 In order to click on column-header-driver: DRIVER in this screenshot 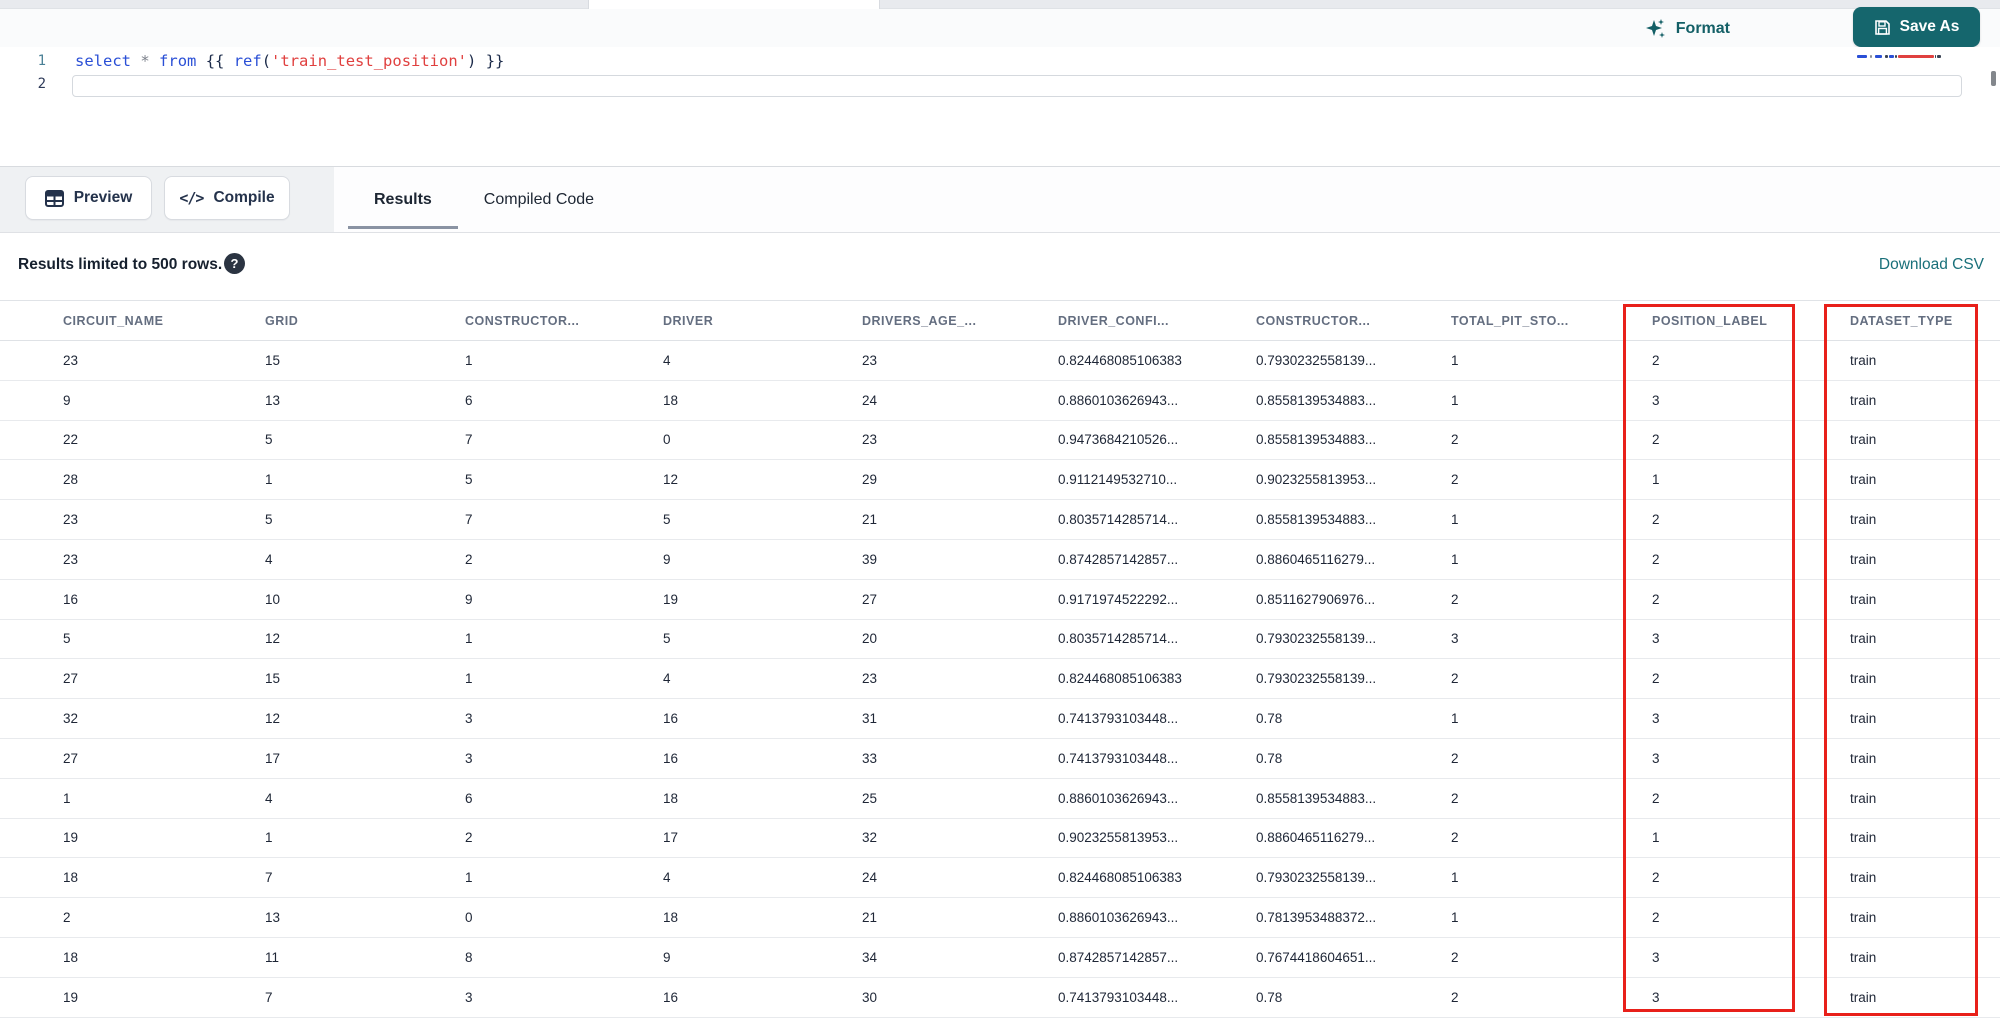, I will do `click(688, 320)`.